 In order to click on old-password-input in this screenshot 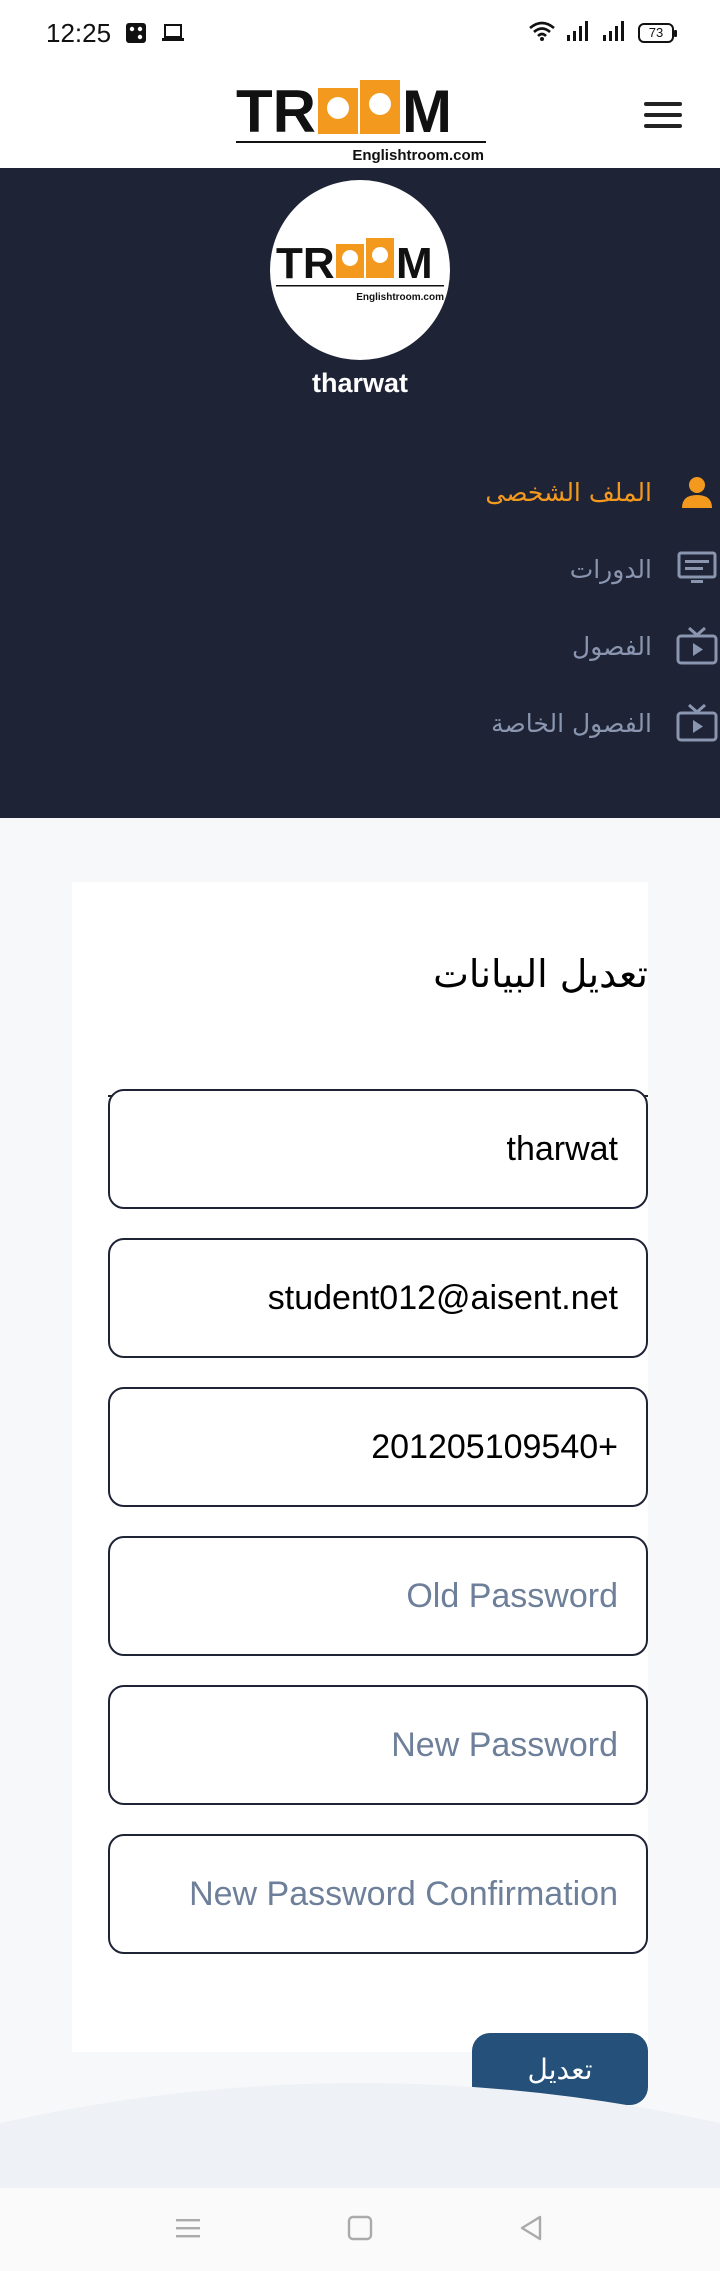, I will do `click(378, 1596)`.